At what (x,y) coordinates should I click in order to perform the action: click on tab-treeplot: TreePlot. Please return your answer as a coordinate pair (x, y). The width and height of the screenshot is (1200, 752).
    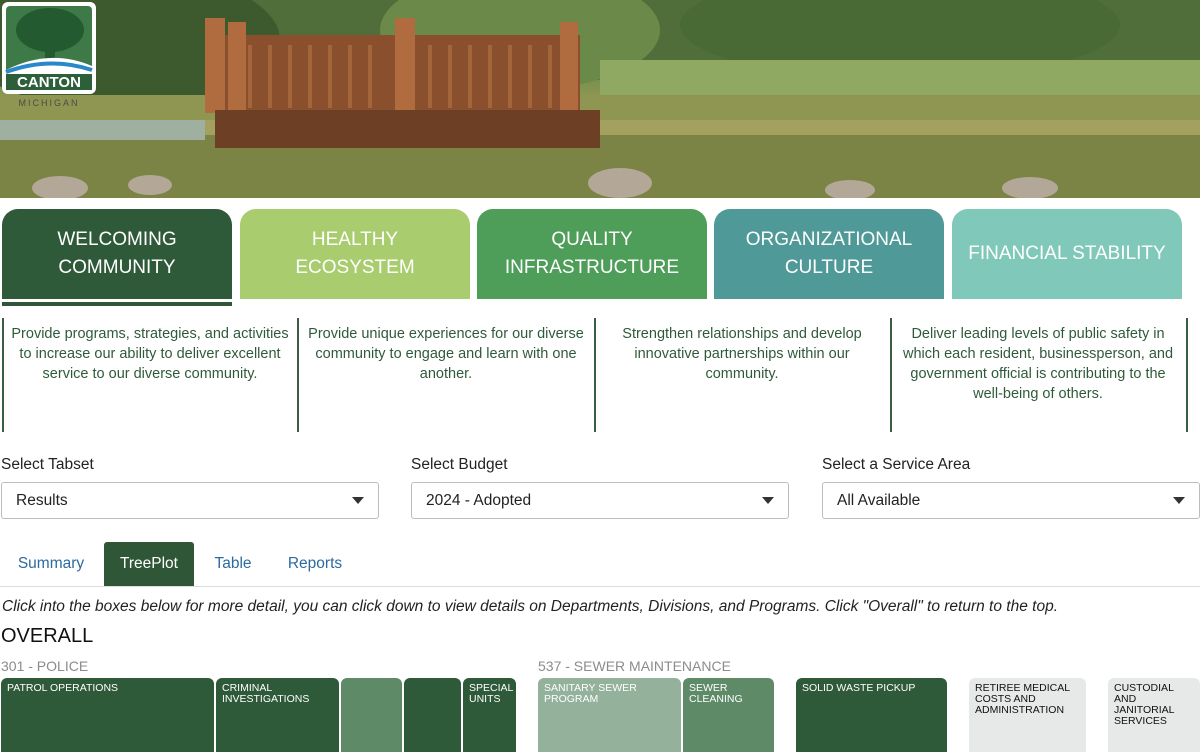
    Looking at the image, I should click on (149, 564).